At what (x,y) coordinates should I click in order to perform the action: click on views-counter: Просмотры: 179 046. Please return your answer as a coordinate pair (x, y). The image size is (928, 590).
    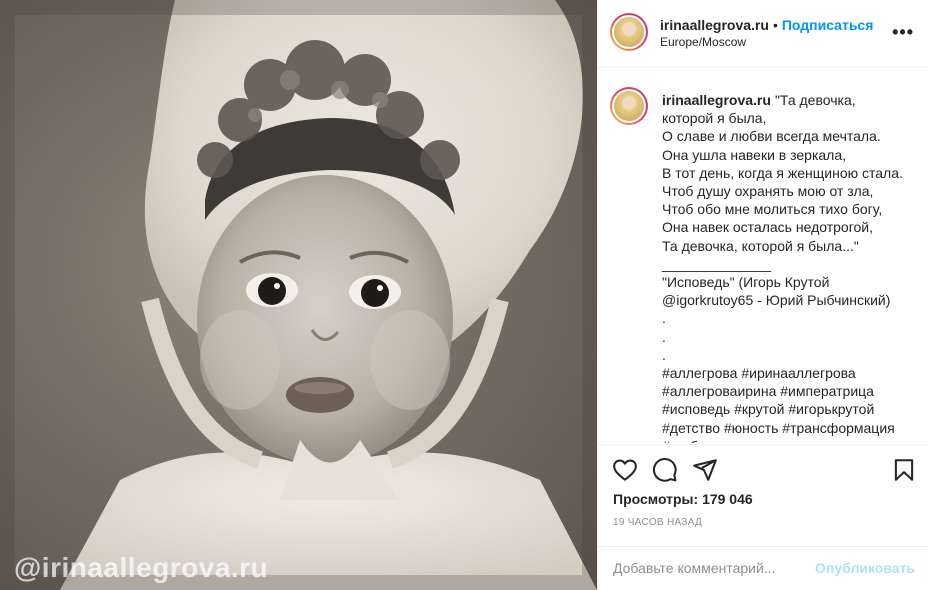
    Looking at the image, I should click on (683, 499).